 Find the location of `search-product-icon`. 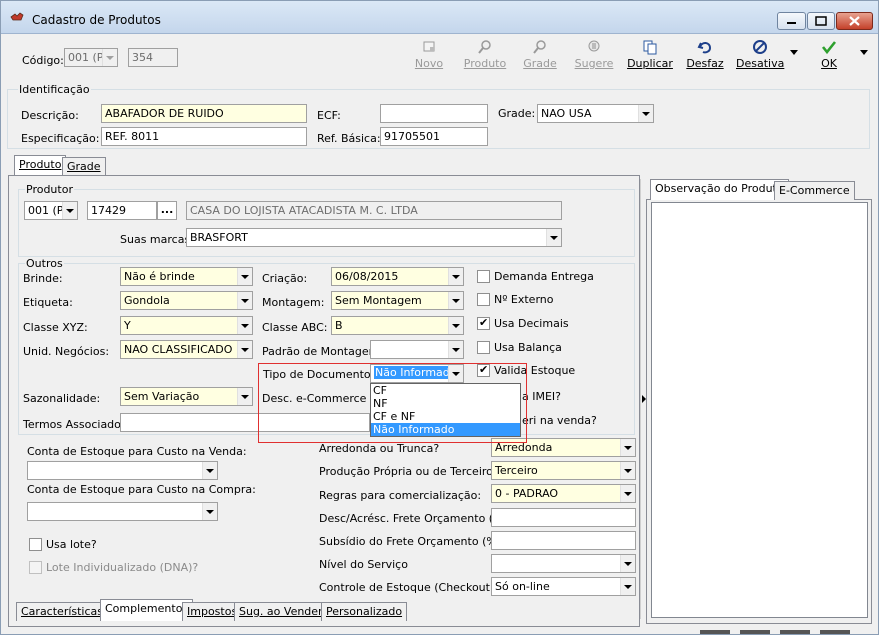

search-product-icon is located at coordinates (484, 47).